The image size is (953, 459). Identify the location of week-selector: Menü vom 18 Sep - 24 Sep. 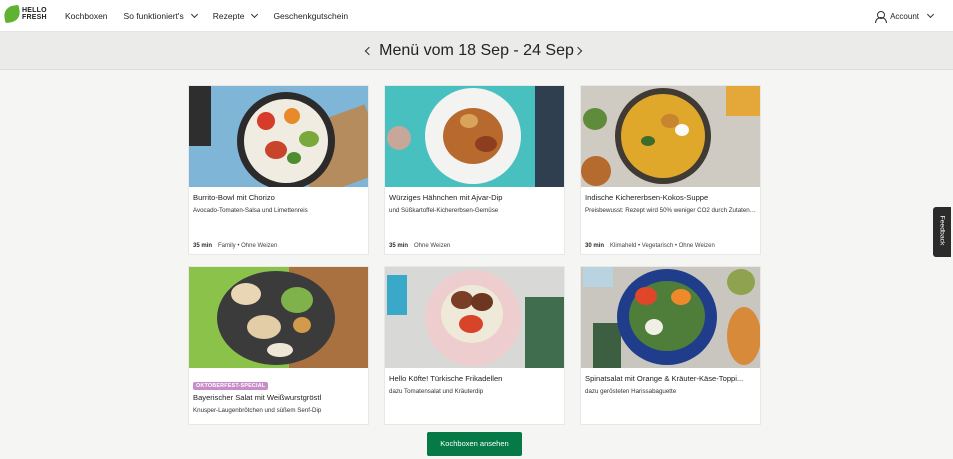
(476, 51).